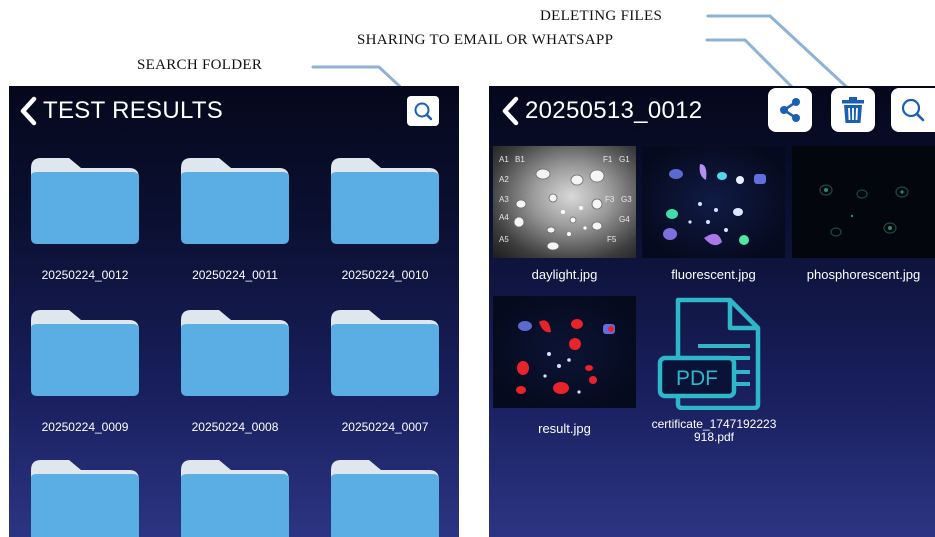 This screenshot has width=935, height=537. I want to click on svg-text: G1, so click(624, 159).